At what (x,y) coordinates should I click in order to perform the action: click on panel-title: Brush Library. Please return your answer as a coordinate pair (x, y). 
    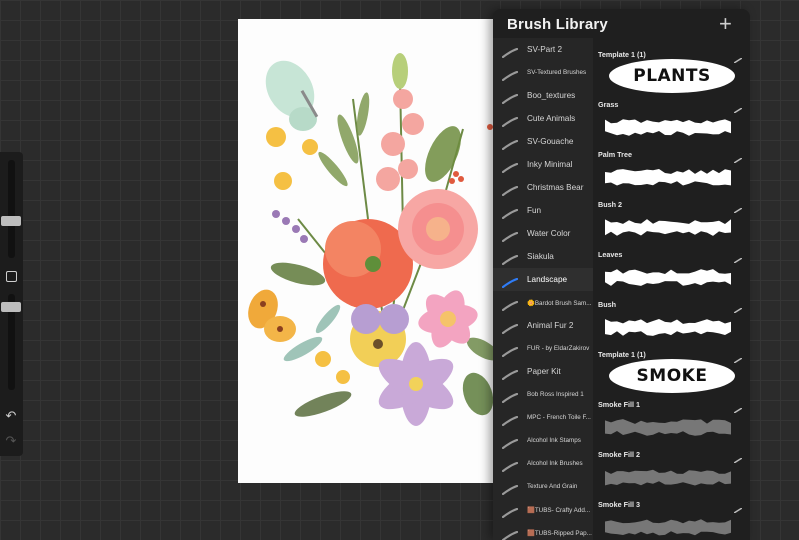
    Looking at the image, I should click on (557, 24).